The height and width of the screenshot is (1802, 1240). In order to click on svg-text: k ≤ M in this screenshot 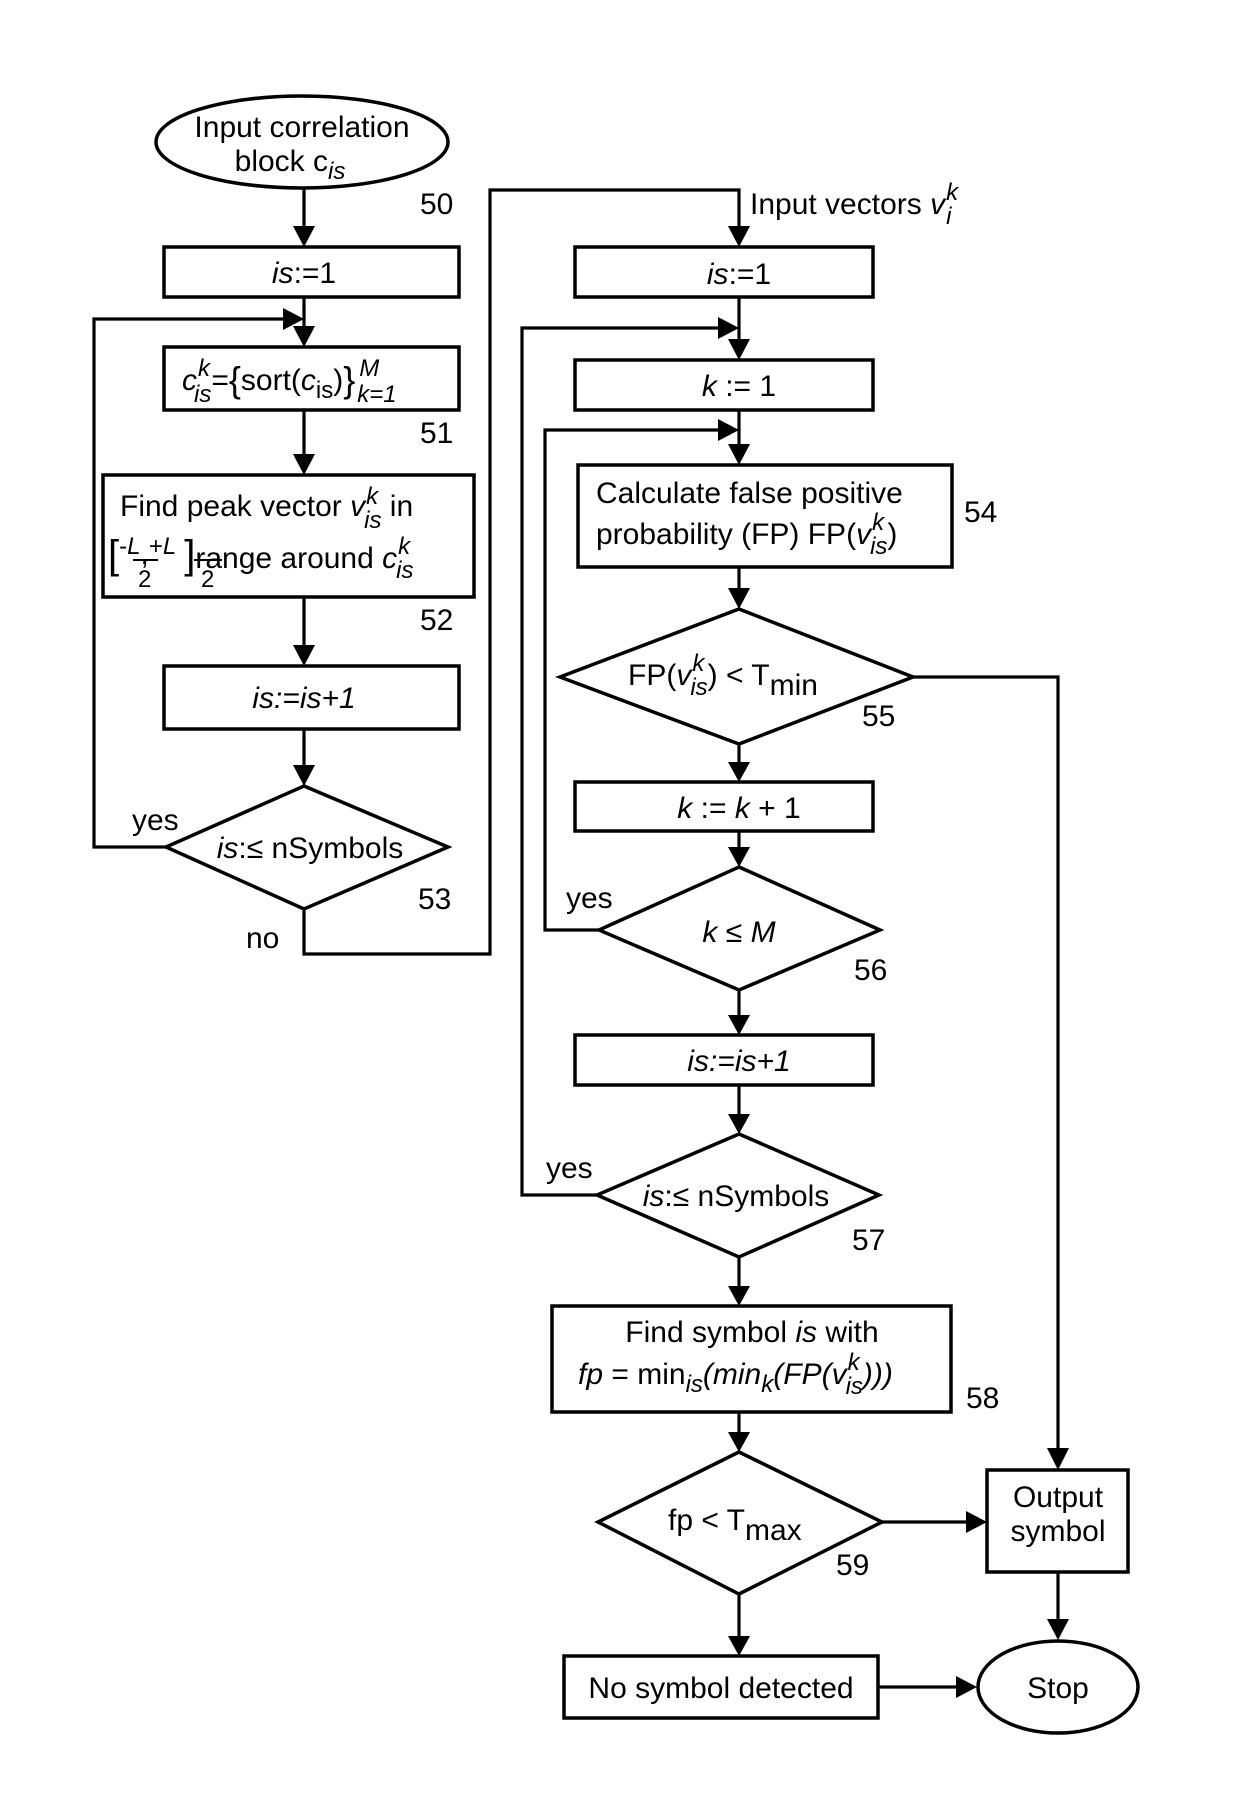, I will do `click(738, 932)`.